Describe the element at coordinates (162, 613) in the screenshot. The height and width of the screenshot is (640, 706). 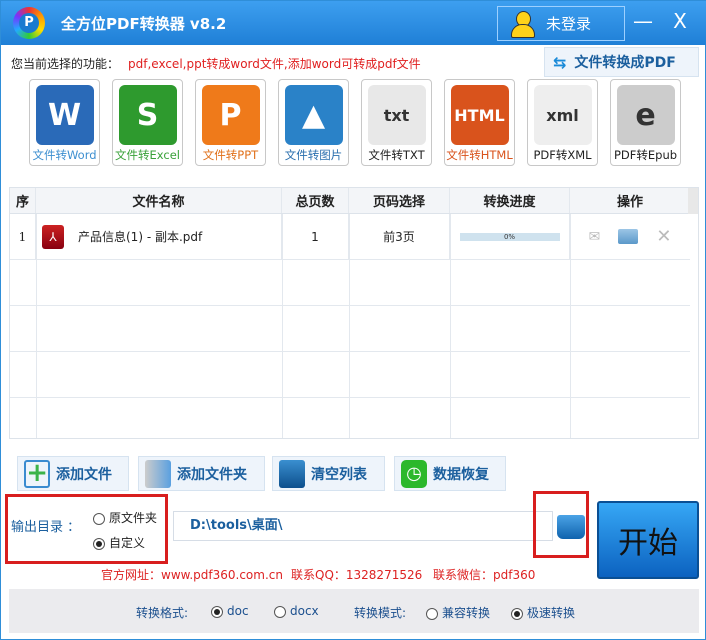
I see `format-label: 转换格式:` at that location.